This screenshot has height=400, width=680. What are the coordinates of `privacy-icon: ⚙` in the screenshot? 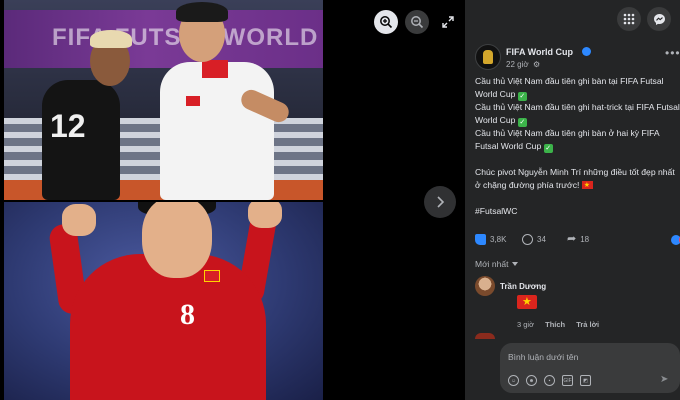 It's located at (537, 64).